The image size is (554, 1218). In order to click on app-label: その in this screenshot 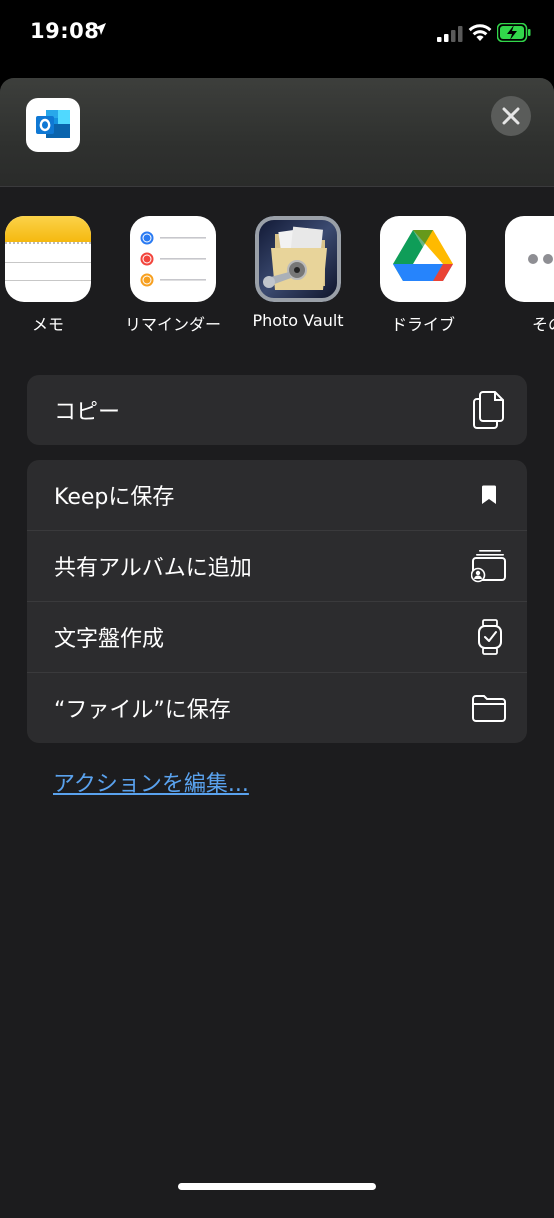, I will do `click(542, 324)`.